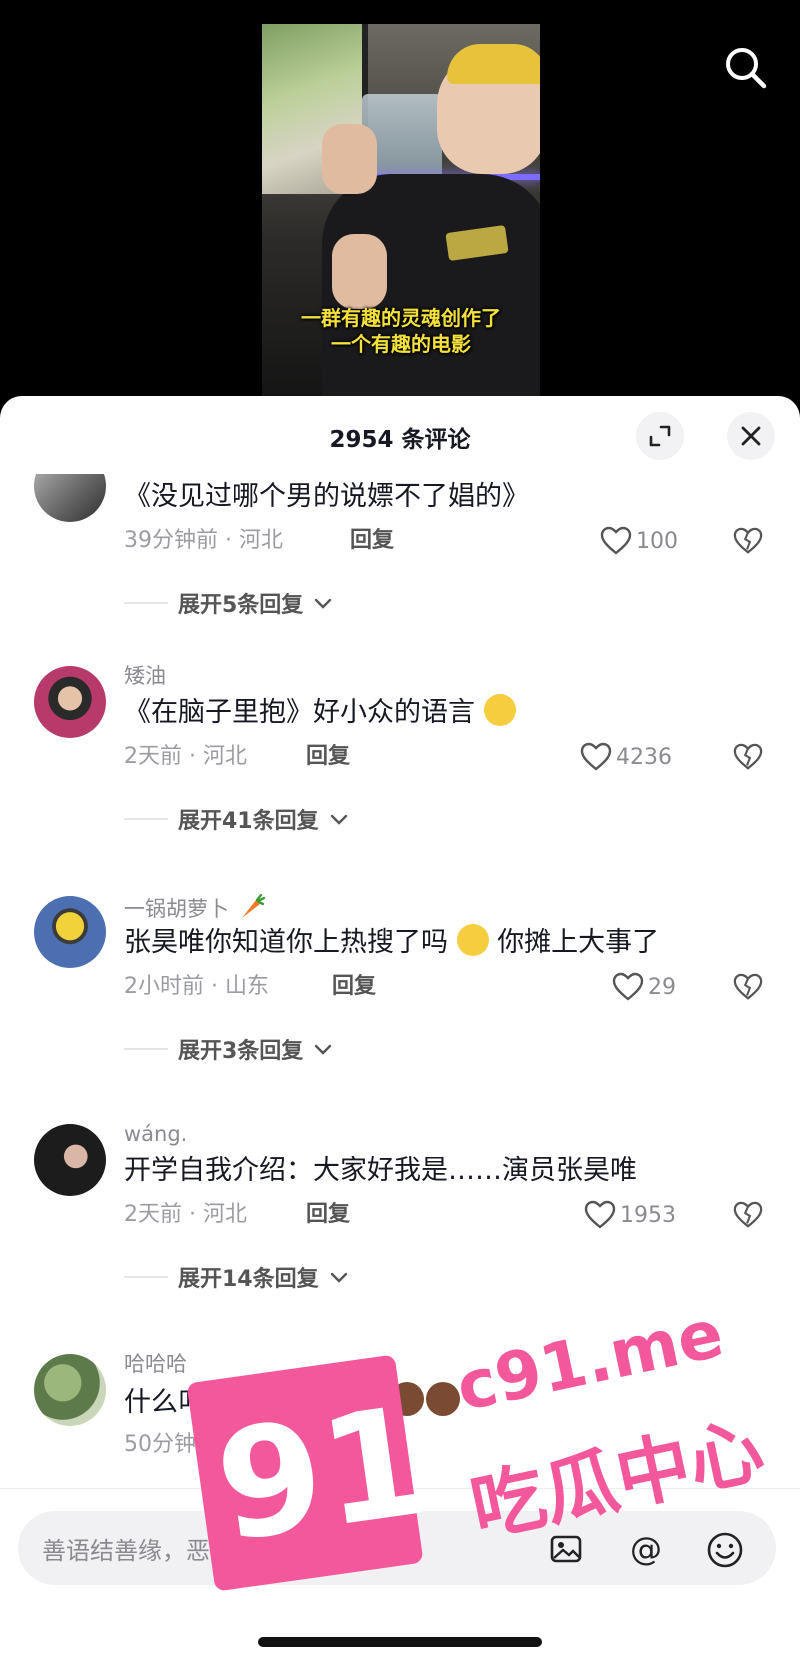  What do you see at coordinates (397, 1548) in the screenshot?
I see `comment-input: 善语结善缘，恶言伤人心 @` at bounding box center [397, 1548].